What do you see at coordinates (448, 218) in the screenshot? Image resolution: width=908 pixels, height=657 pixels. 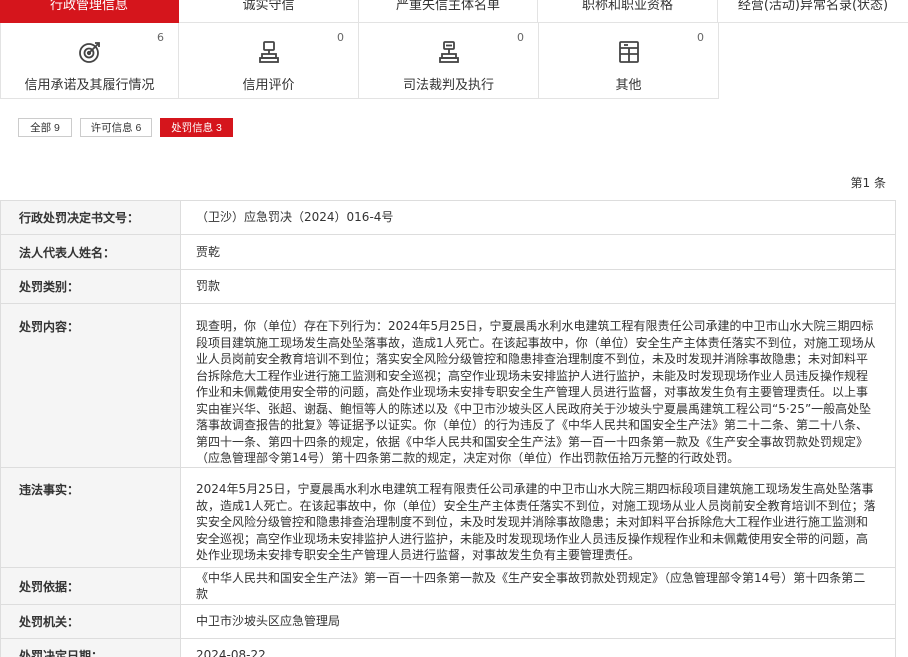 I see `detail-row-doc-no: 行政处罚决定书文号： （卫沙）应急罚决（2024）016-4号` at bounding box center [448, 218].